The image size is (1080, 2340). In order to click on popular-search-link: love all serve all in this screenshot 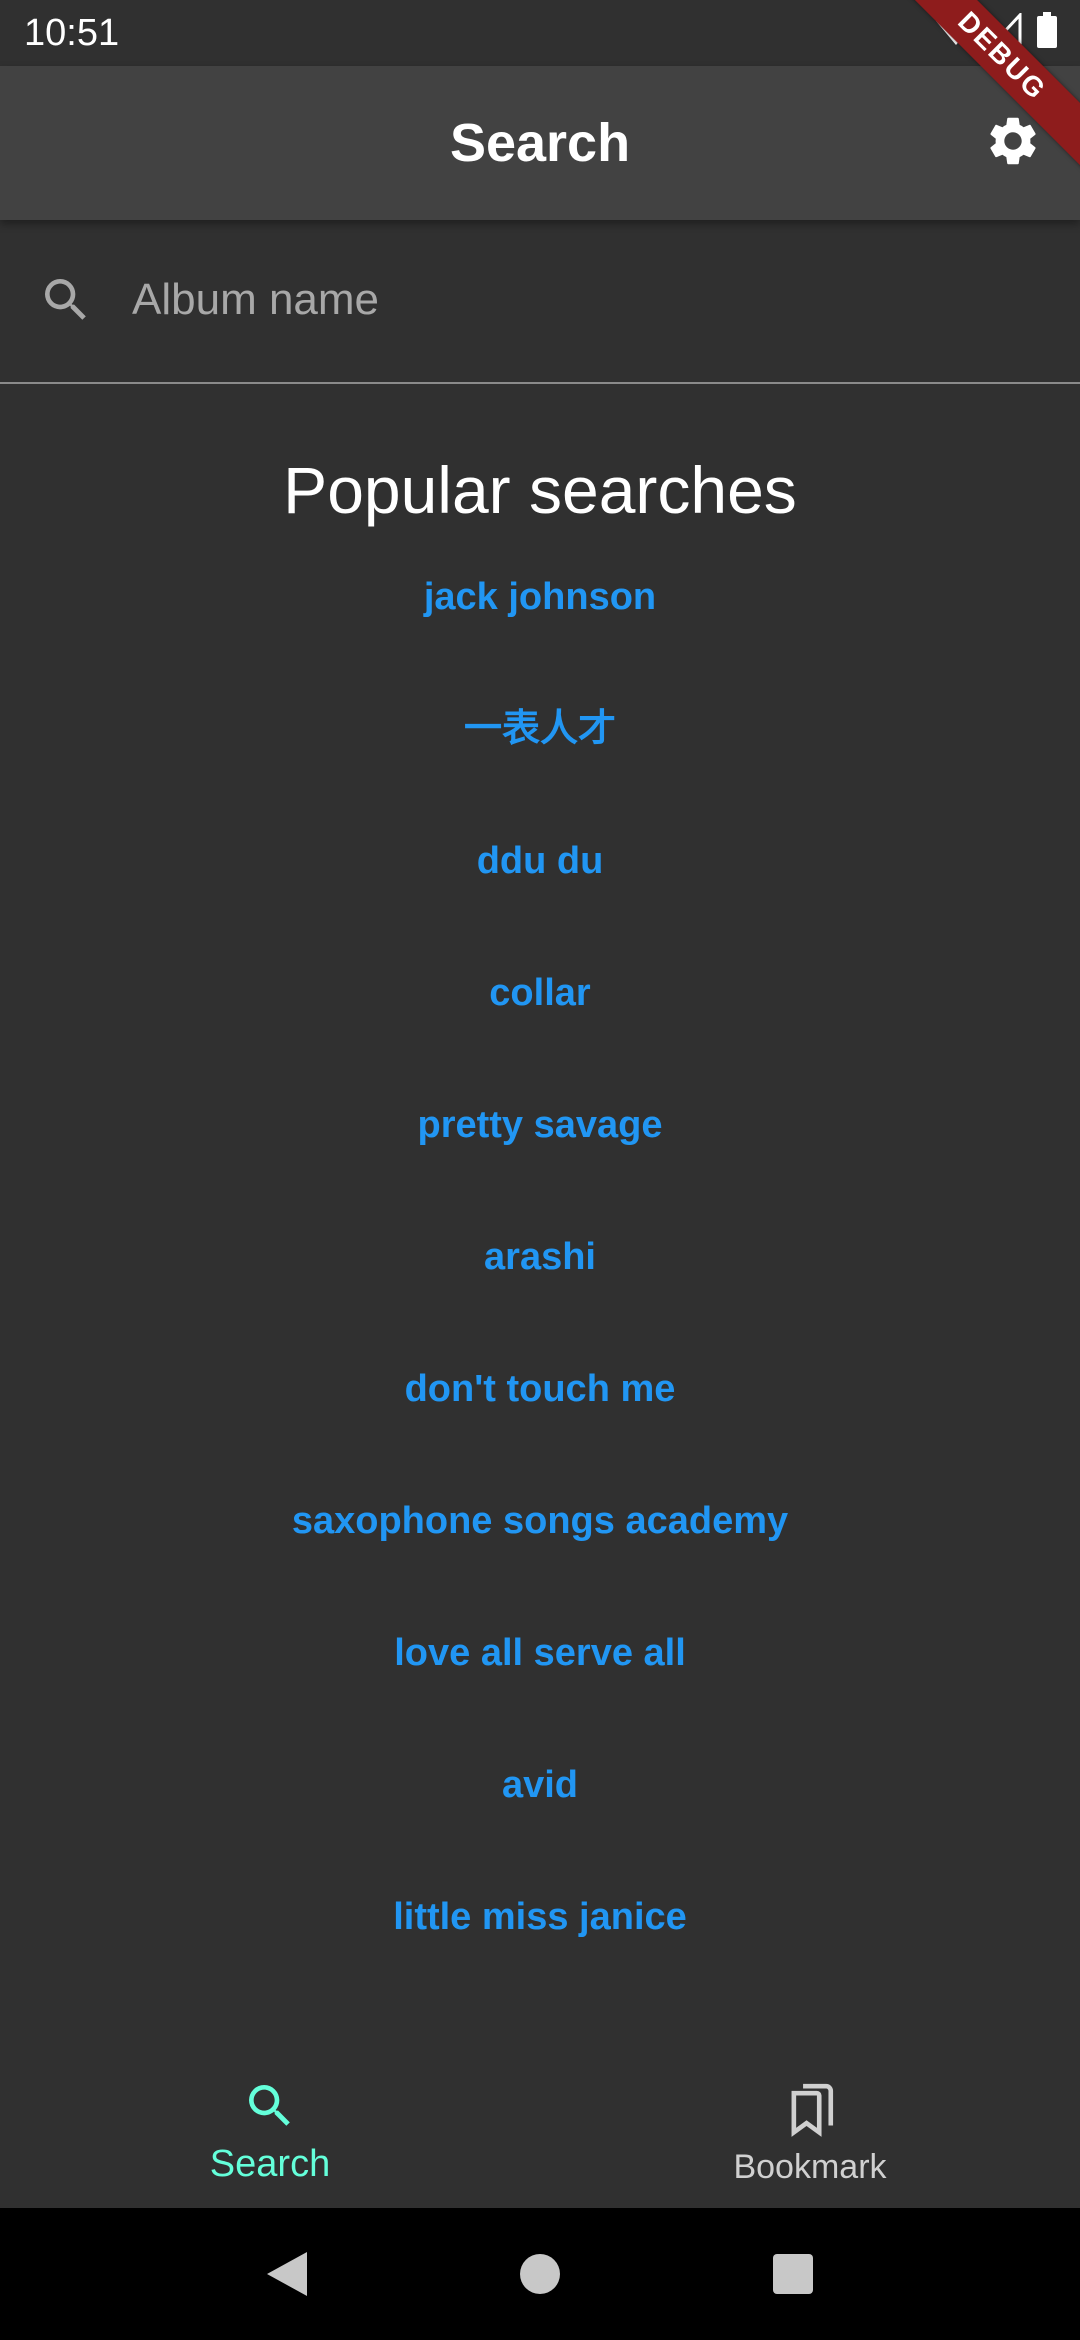, I will do `click(540, 1682)`.